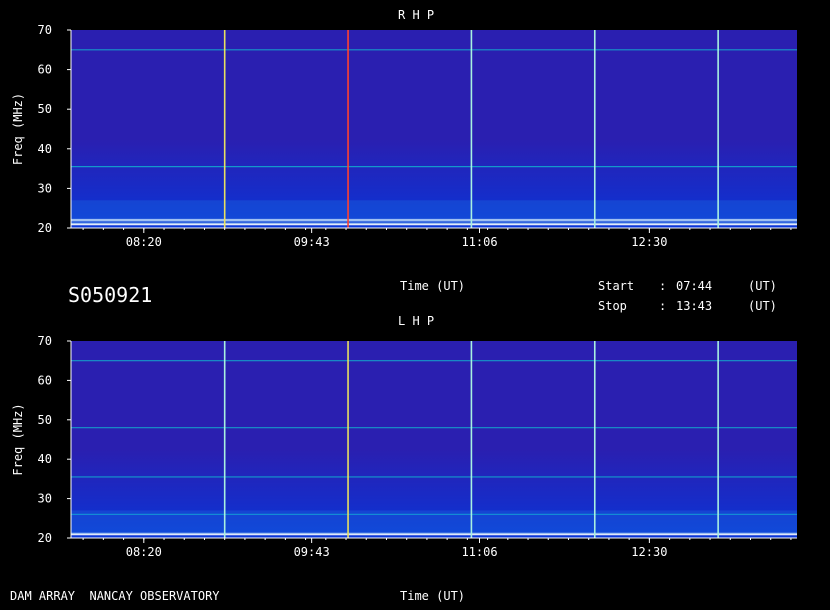 This screenshot has height=610, width=830. I want to click on y-tick-label: 60, so click(45, 380).